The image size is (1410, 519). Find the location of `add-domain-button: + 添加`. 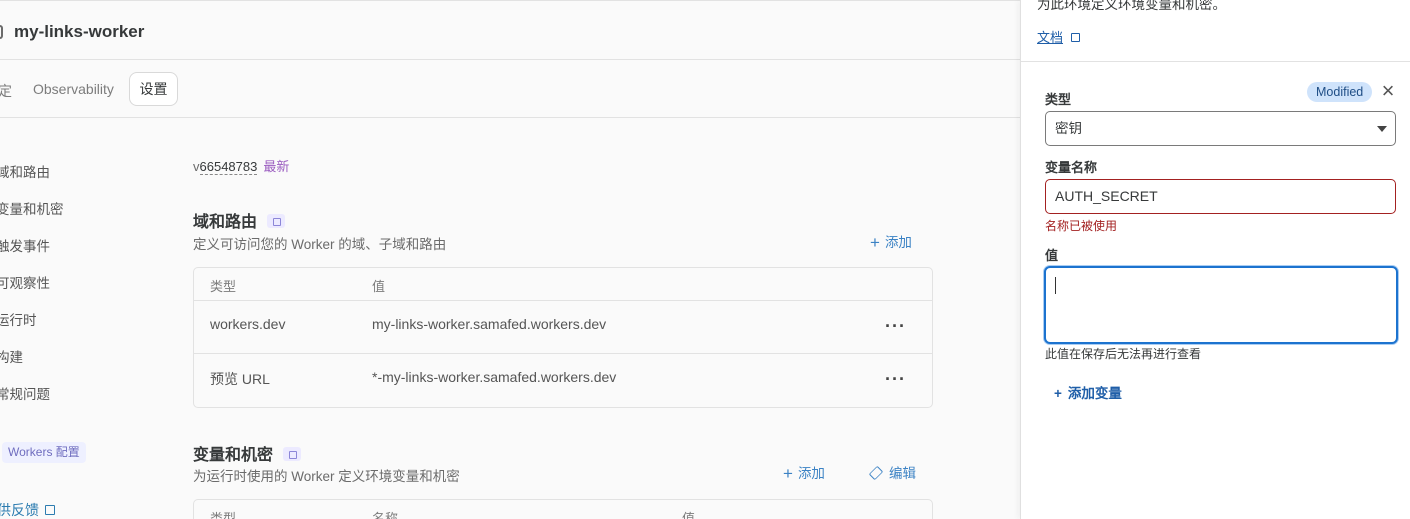

add-domain-button: + 添加 is located at coordinates (891, 242).